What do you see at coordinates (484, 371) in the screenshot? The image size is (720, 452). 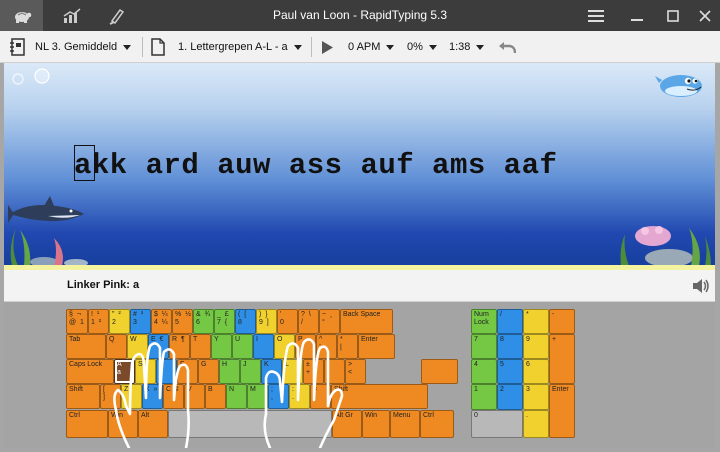 I see `key: 4` at bounding box center [484, 371].